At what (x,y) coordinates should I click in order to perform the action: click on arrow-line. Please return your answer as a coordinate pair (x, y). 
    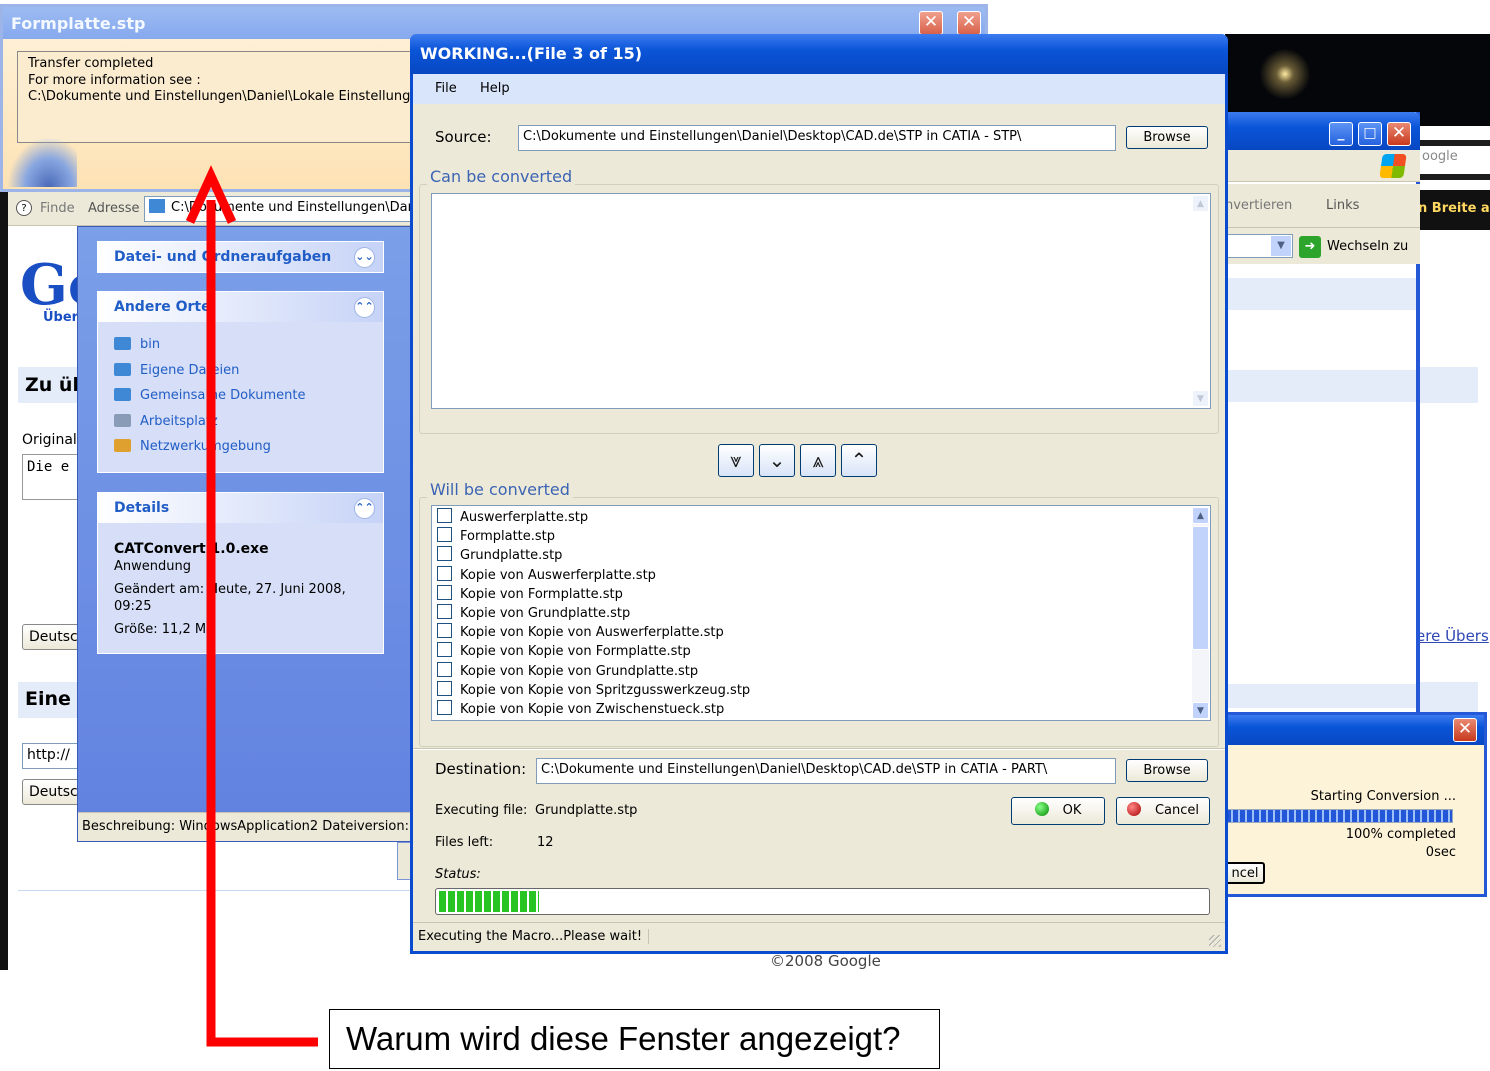
    Looking at the image, I should click on (262, 623).